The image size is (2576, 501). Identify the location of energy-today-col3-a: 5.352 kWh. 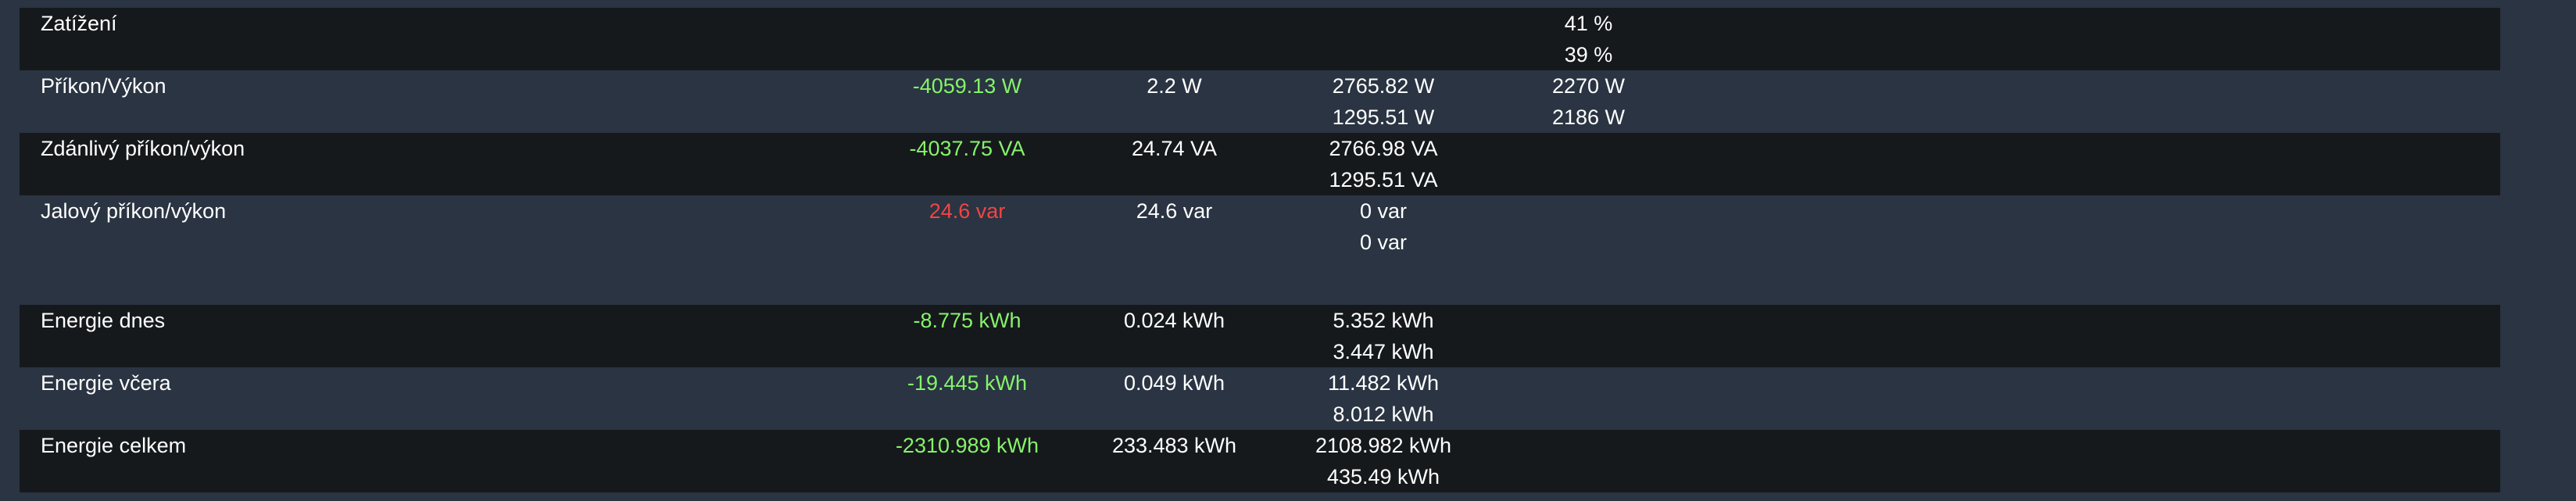
(1383, 320).